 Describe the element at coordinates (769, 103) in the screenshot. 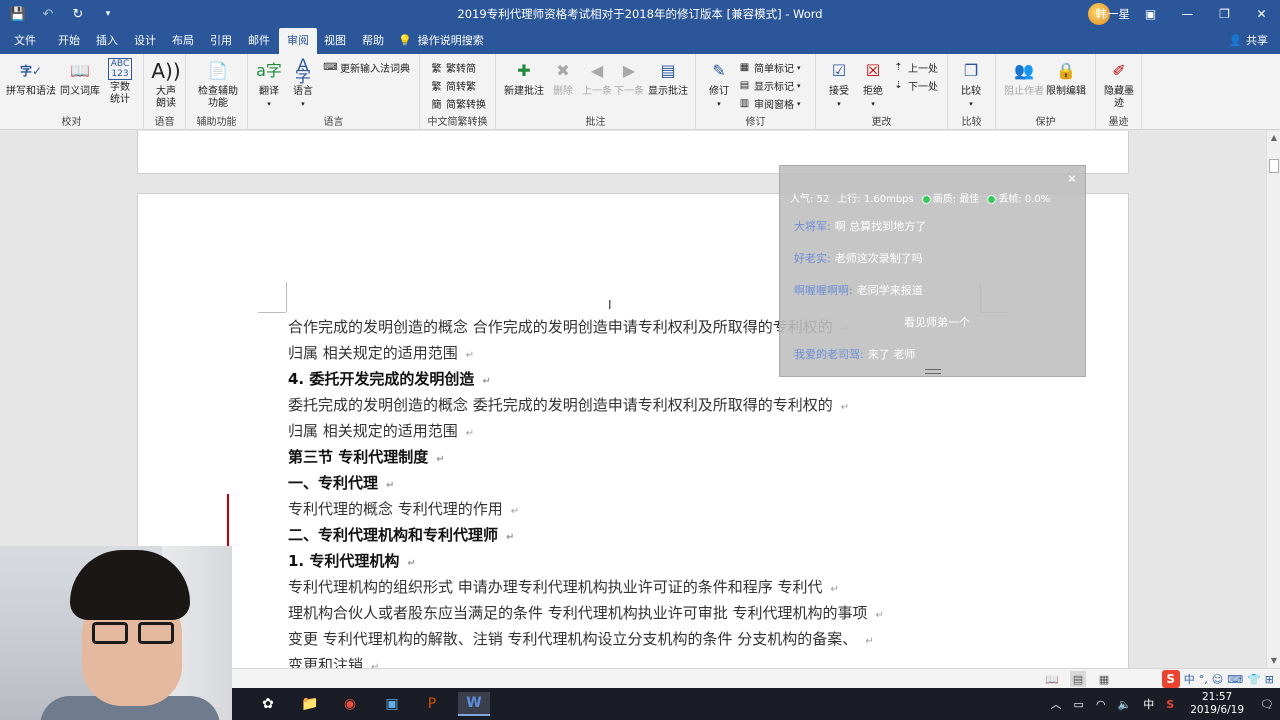

I see `reviewing-pane-button: ▥ 审阅窗格 ▾` at that location.